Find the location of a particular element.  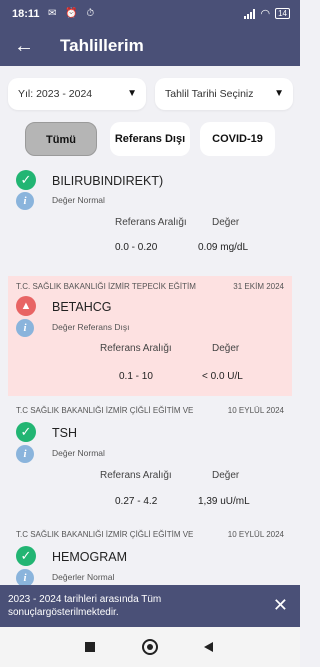

page-title: Tahlillerim is located at coordinates (102, 45).